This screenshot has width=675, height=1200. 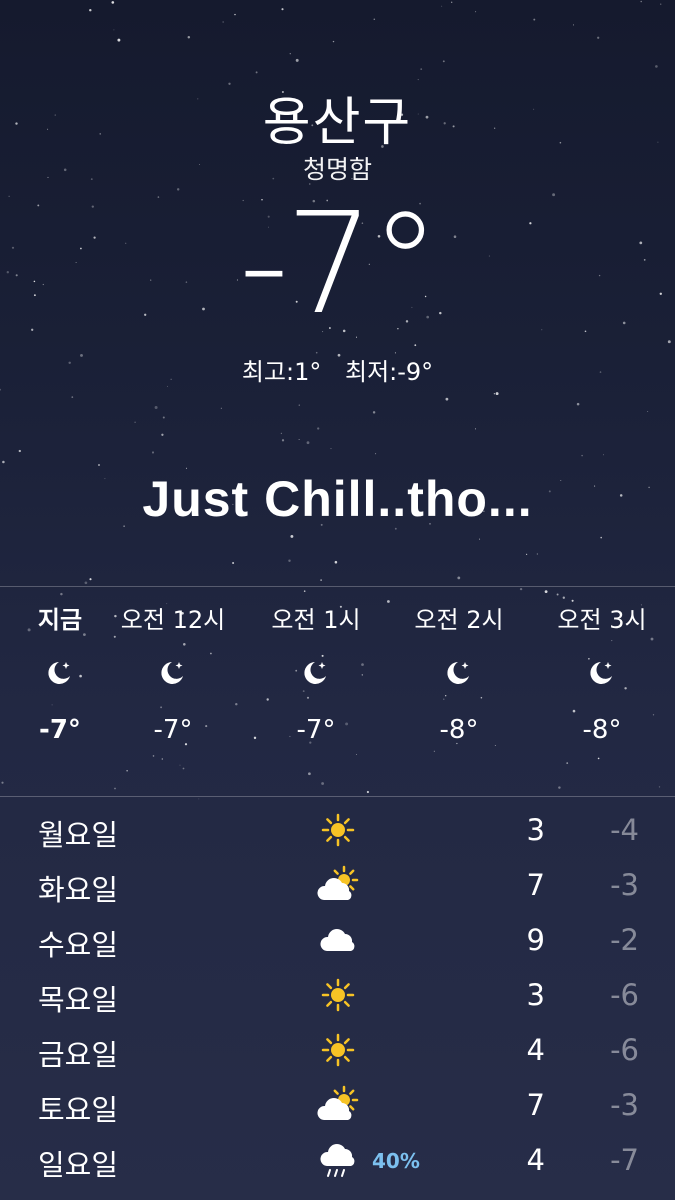 What do you see at coordinates (624, 1160) in the screenshot?
I see `day-low: -7` at bounding box center [624, 1160].